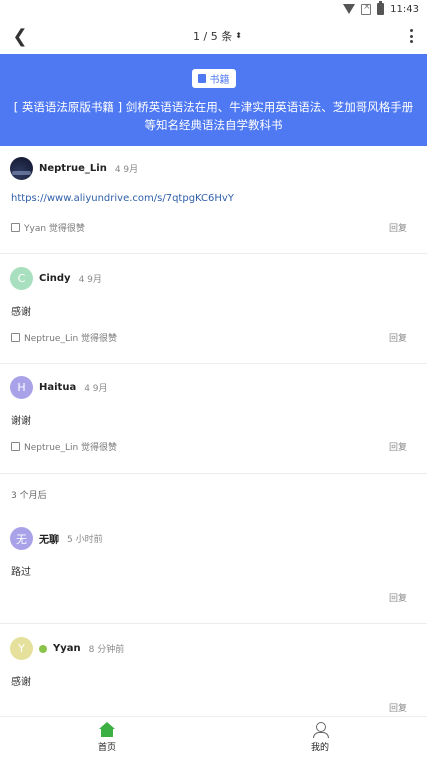 The width and height of the screenshot is (427, 759). What do you see at coordinates (319, 748) in the screenshot?
I see `tab-label: 我的` at bounding box center [319, 748].